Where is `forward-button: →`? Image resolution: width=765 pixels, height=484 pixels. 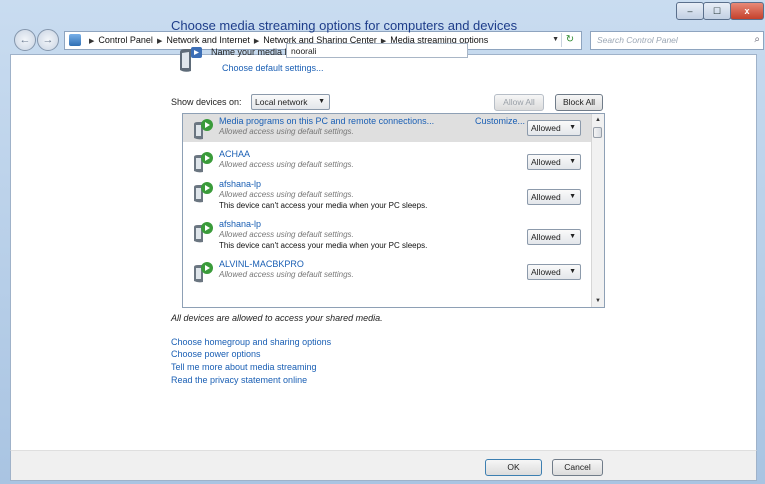
forward-button: → is located at coordinates (48, 40).